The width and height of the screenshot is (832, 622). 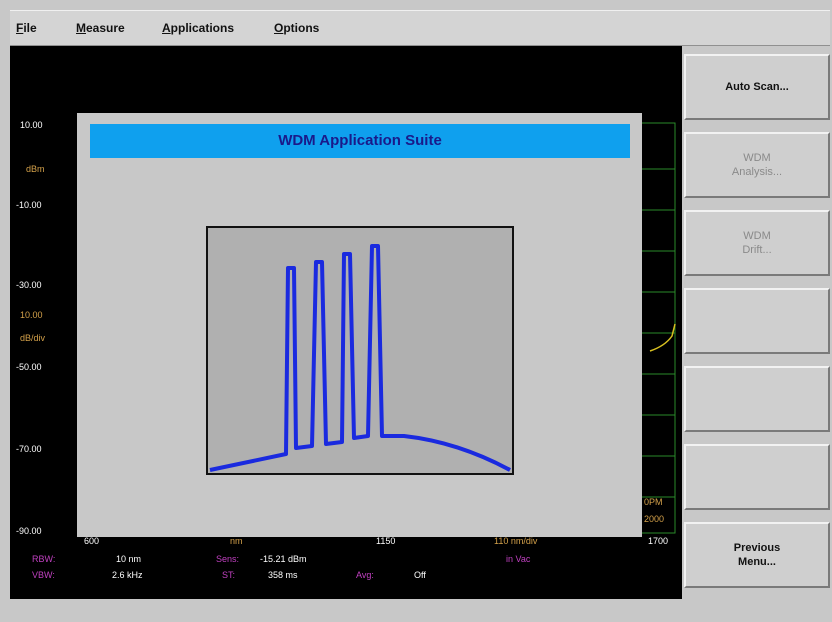 I want to click on rbw-value: 10 nm, so click(x=129, y=559).